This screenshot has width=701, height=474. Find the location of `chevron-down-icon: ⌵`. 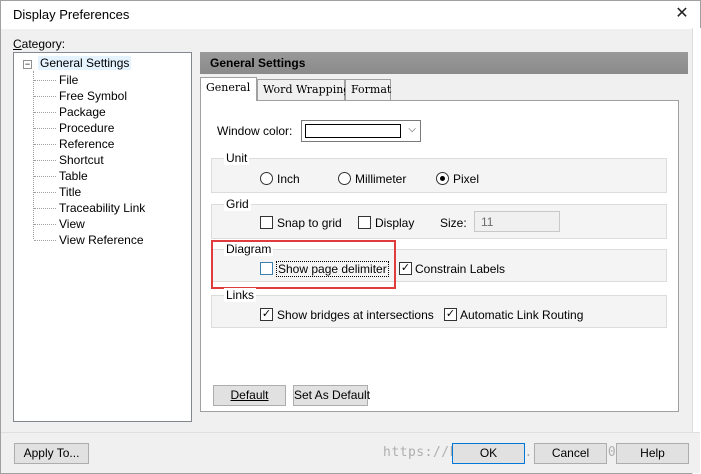

chevron-down-icon: ⌵ is located at coordinates (412, 129).